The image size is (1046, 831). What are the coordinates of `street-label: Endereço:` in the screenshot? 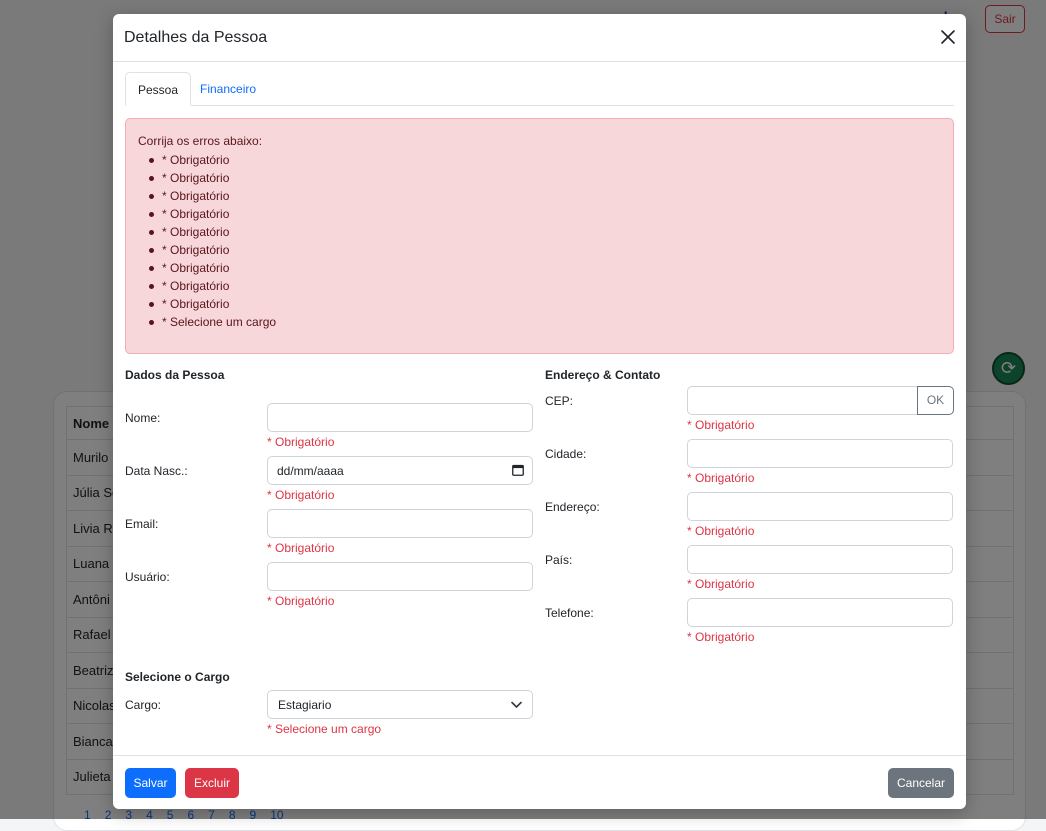 It's located at (572, 507).